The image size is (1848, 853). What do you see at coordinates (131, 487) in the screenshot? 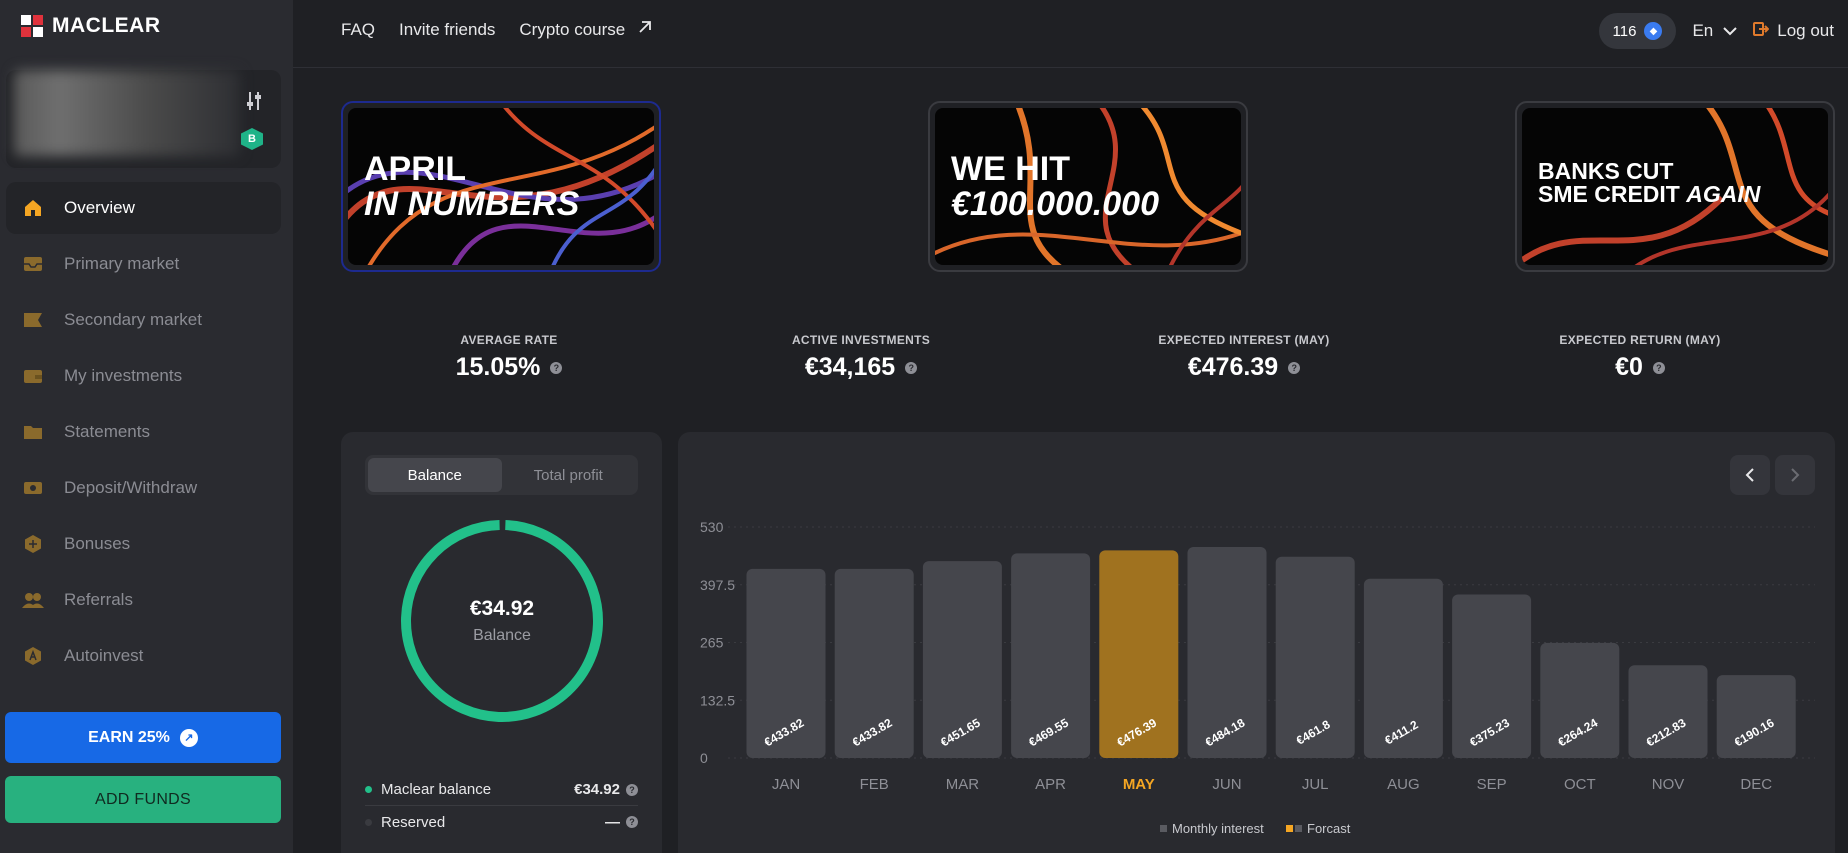
I see `sidebar-item-label: Deposit/Withdraw` at bounding box center [131, 487].